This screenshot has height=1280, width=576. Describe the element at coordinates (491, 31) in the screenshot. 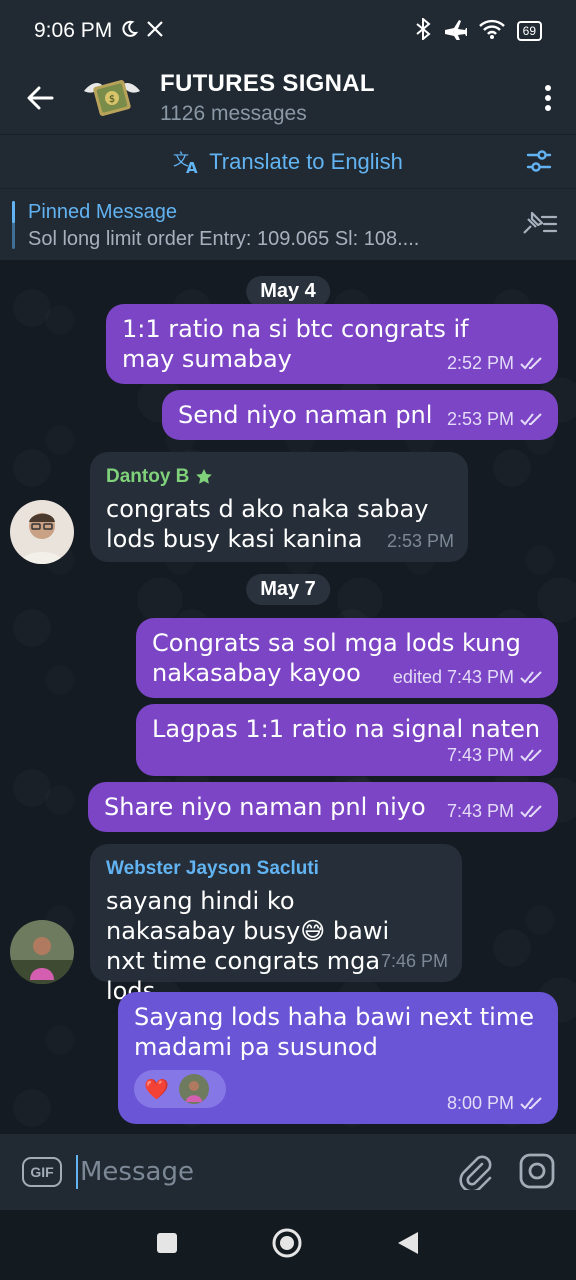

I see `wifi-icon` at that location.